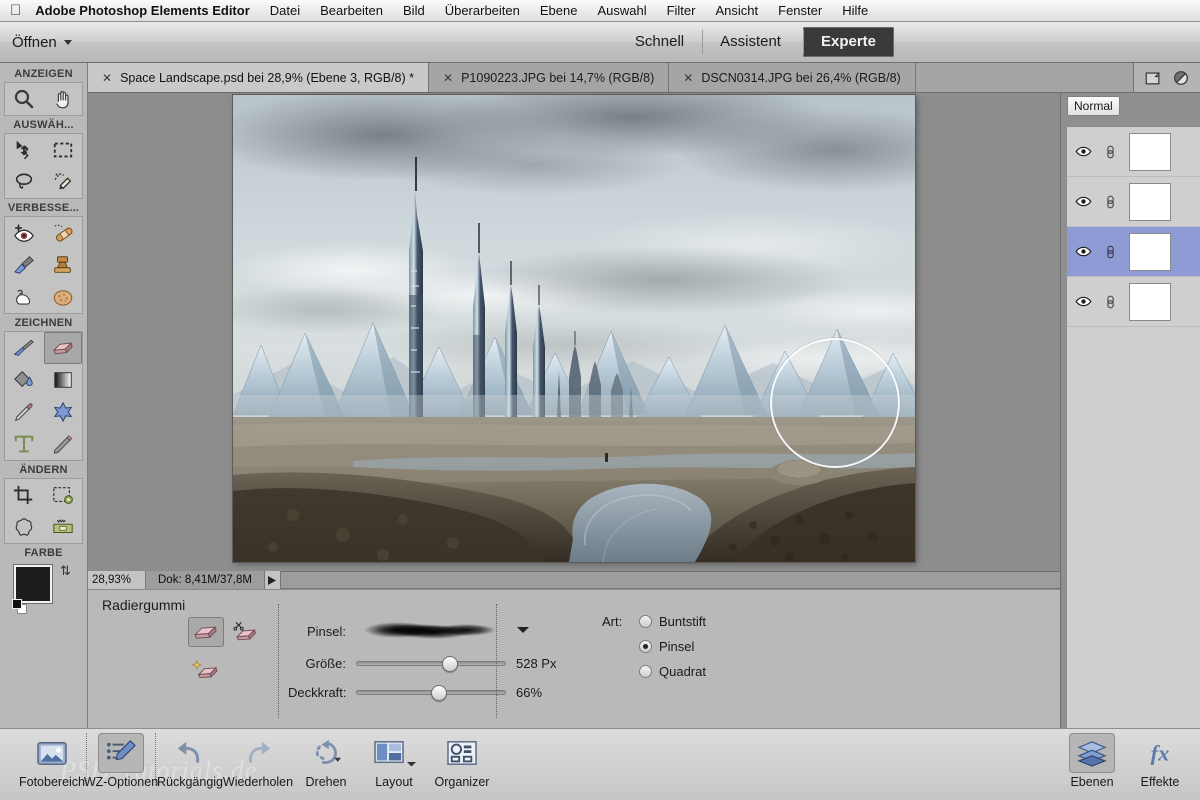 This screenshot has width=1200, height=800. I want to click on brush-preview-thumbnail, so click(431, 631).